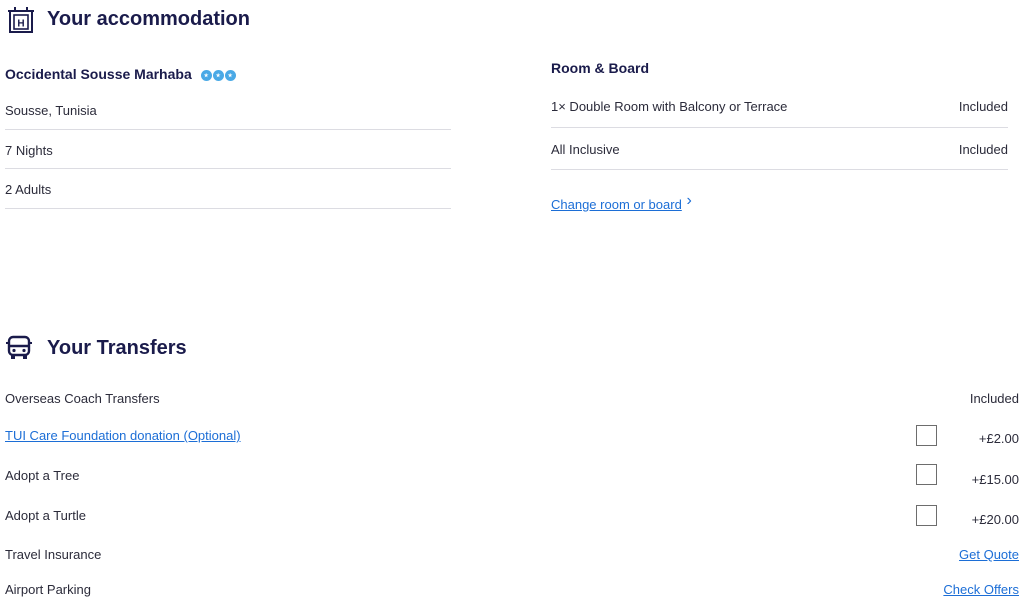  Describe the element at coordinates (28, 189) in the screenshot. I see `guests-text: 2 Adults` at that location.